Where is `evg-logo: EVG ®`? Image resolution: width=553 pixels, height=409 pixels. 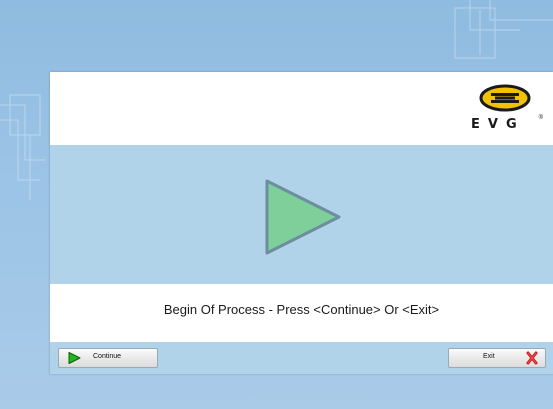 evg-logo: EVG ® is located at coordinates (505, 110).